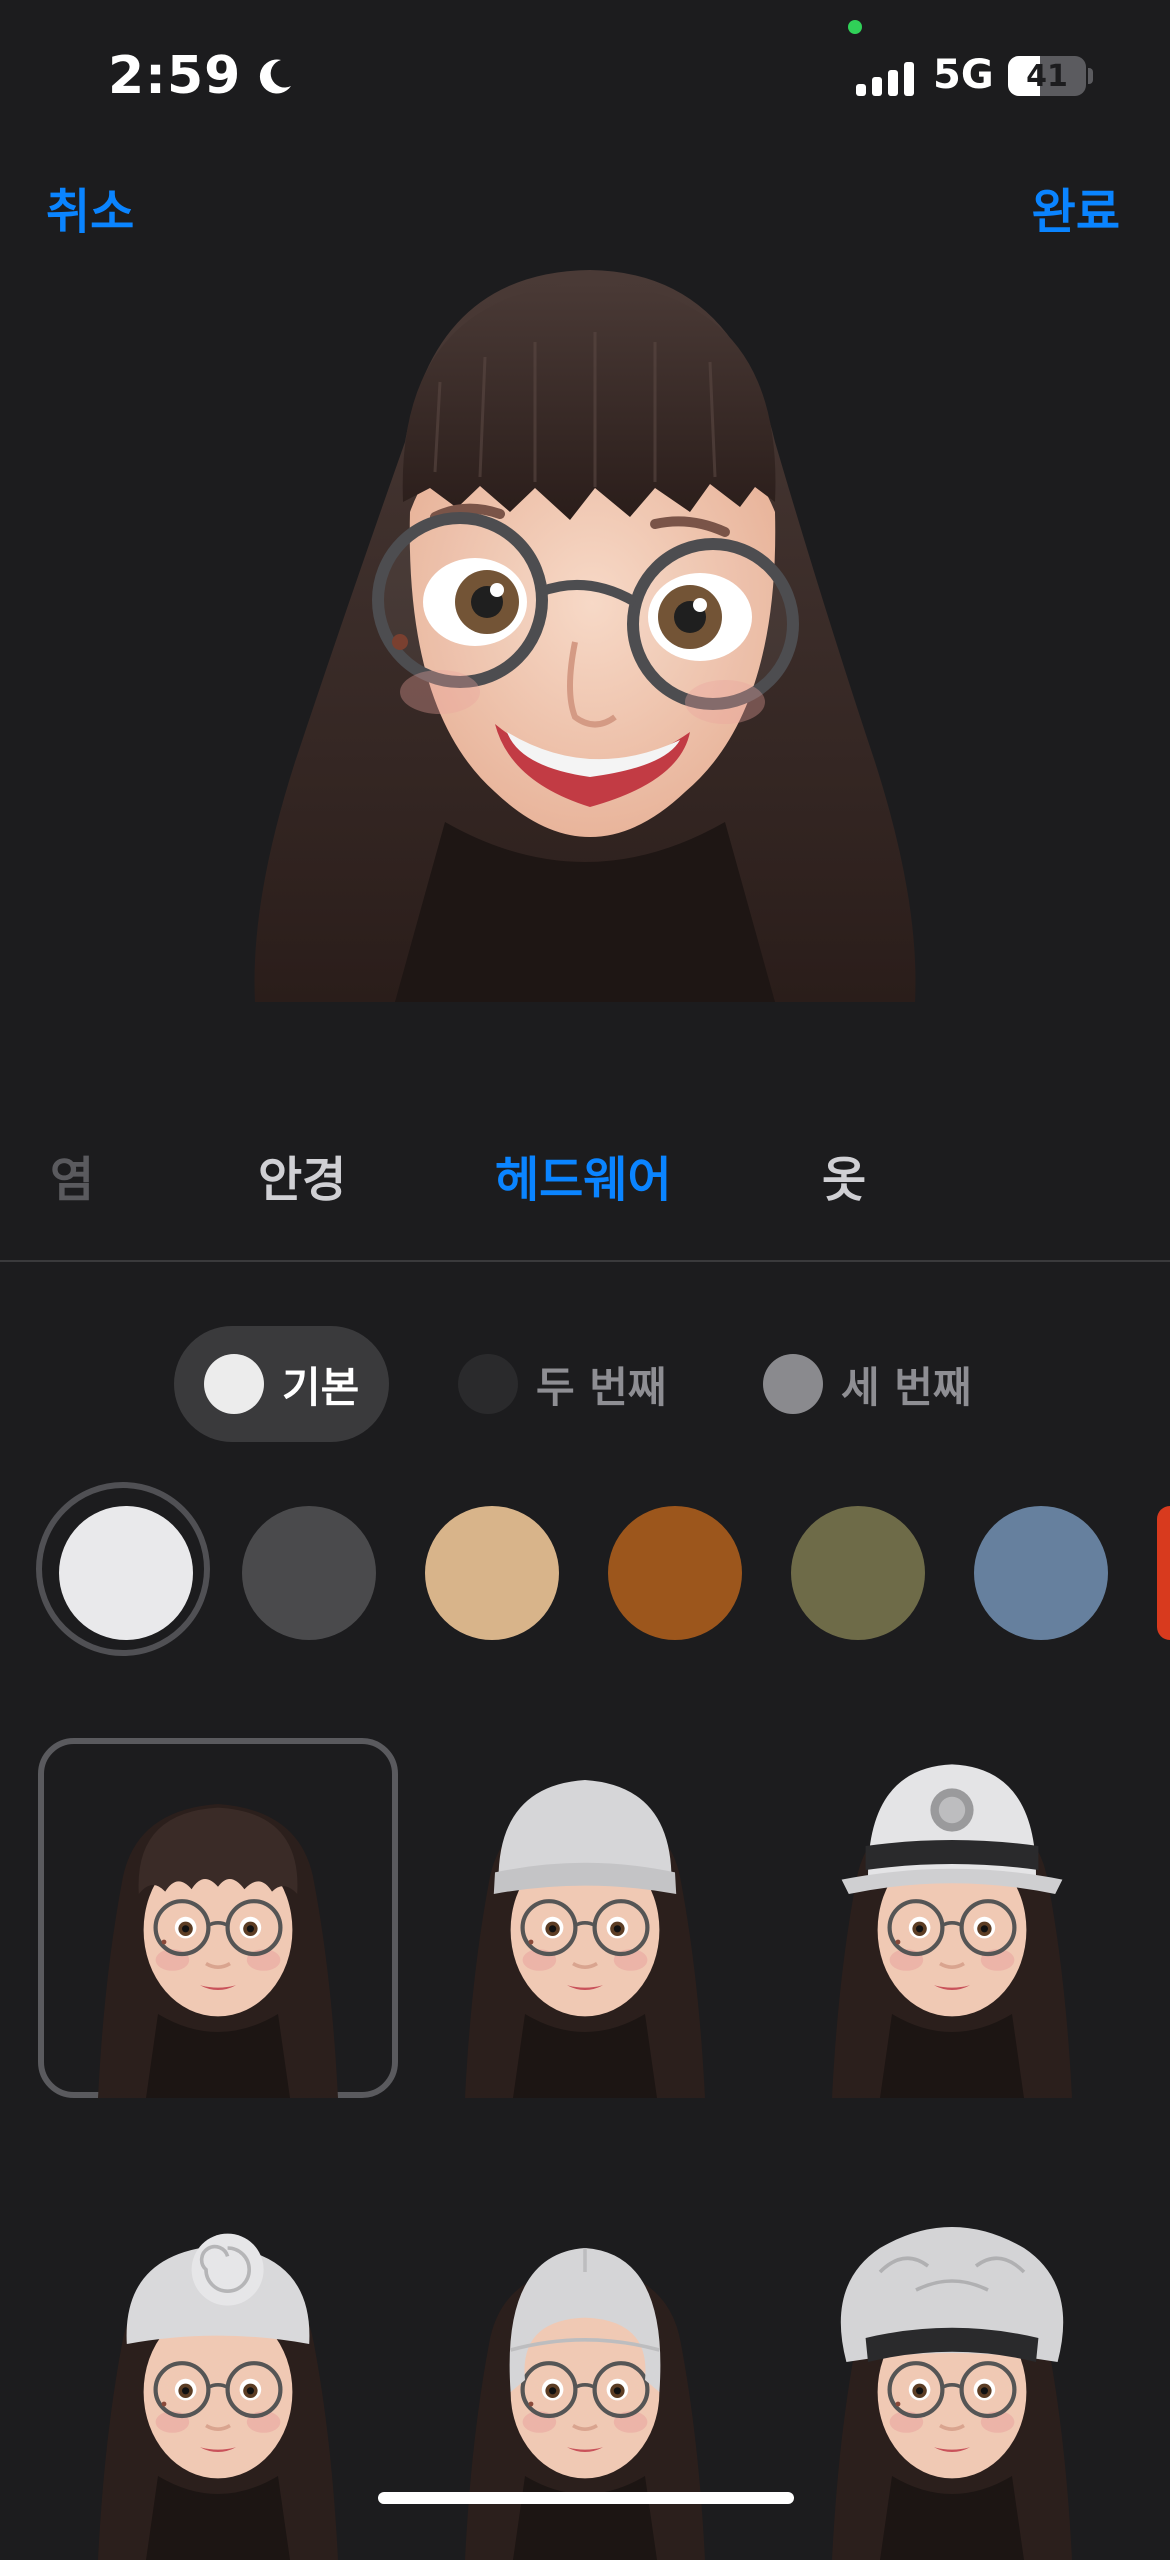 This screenshot has height=2560, width=1170. Describe the element at coordinates (1090, 76) in the screenshot. I see `battery-tip` at that location.